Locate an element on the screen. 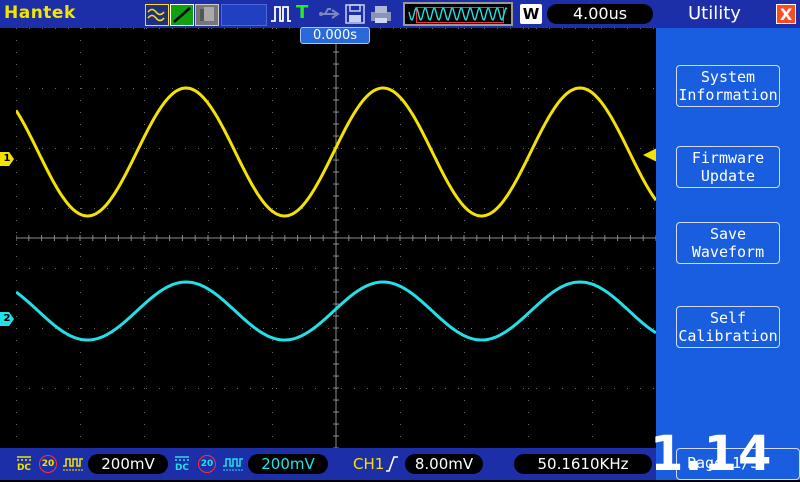 This screenshot has width=800, height=482. ch1-coupling-label: DC is located at coordinates (24, 468).